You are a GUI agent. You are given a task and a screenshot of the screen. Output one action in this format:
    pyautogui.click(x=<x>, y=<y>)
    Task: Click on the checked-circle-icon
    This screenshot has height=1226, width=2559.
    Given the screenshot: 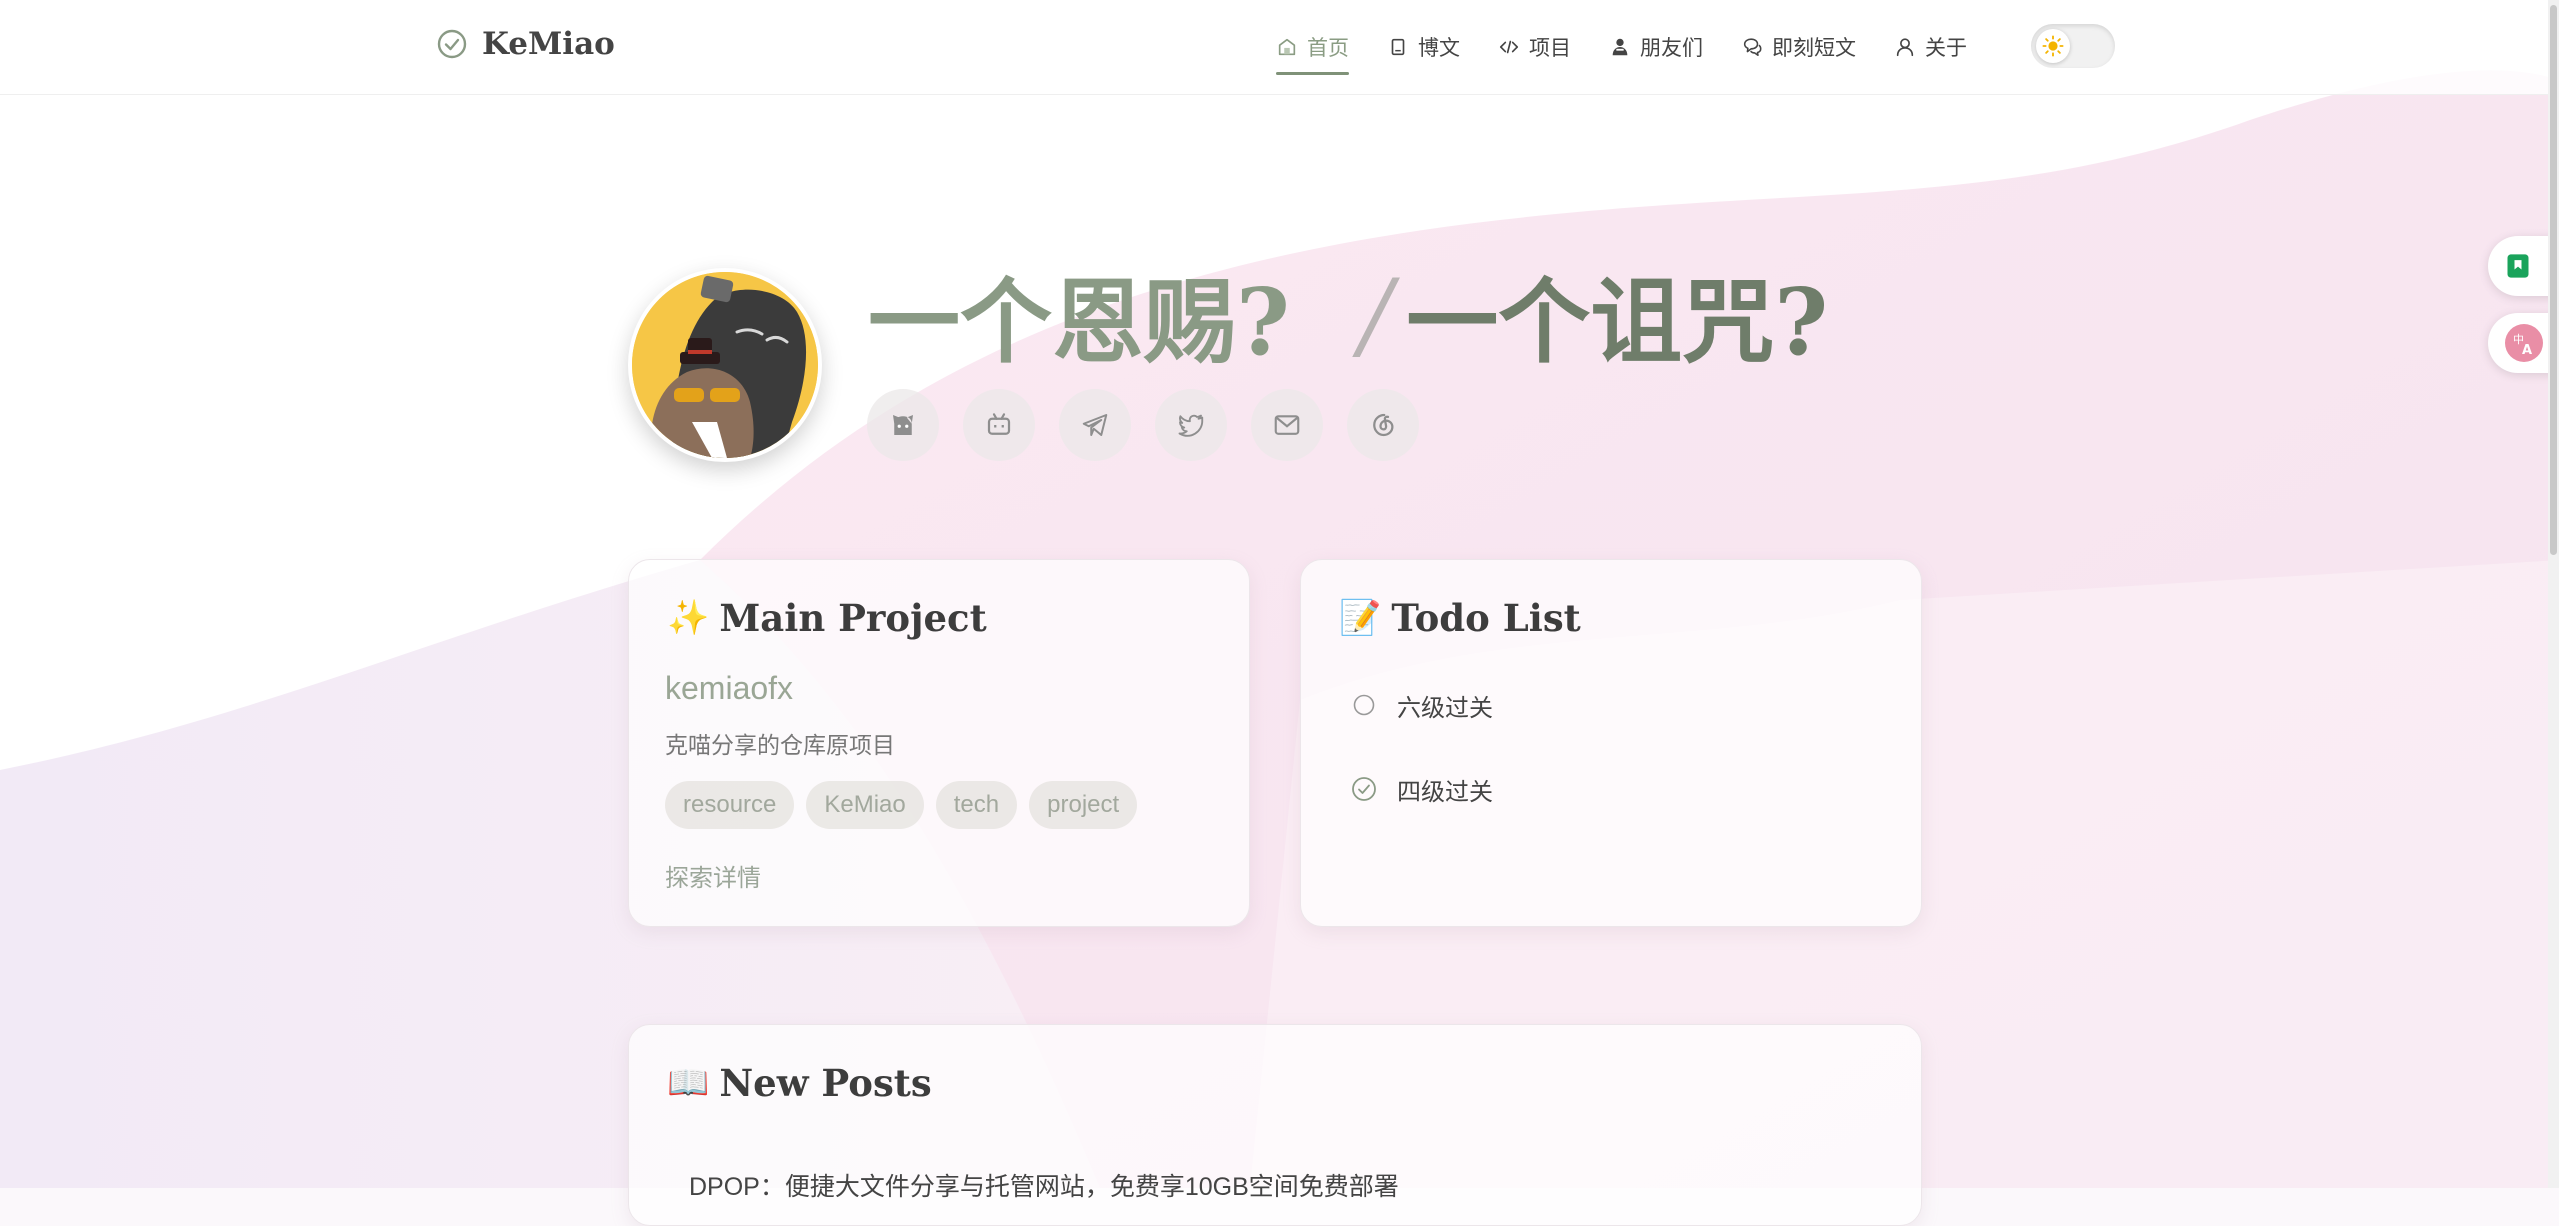 What is the action you would take?
    pyautogui.click(x=1364, y=789)
    